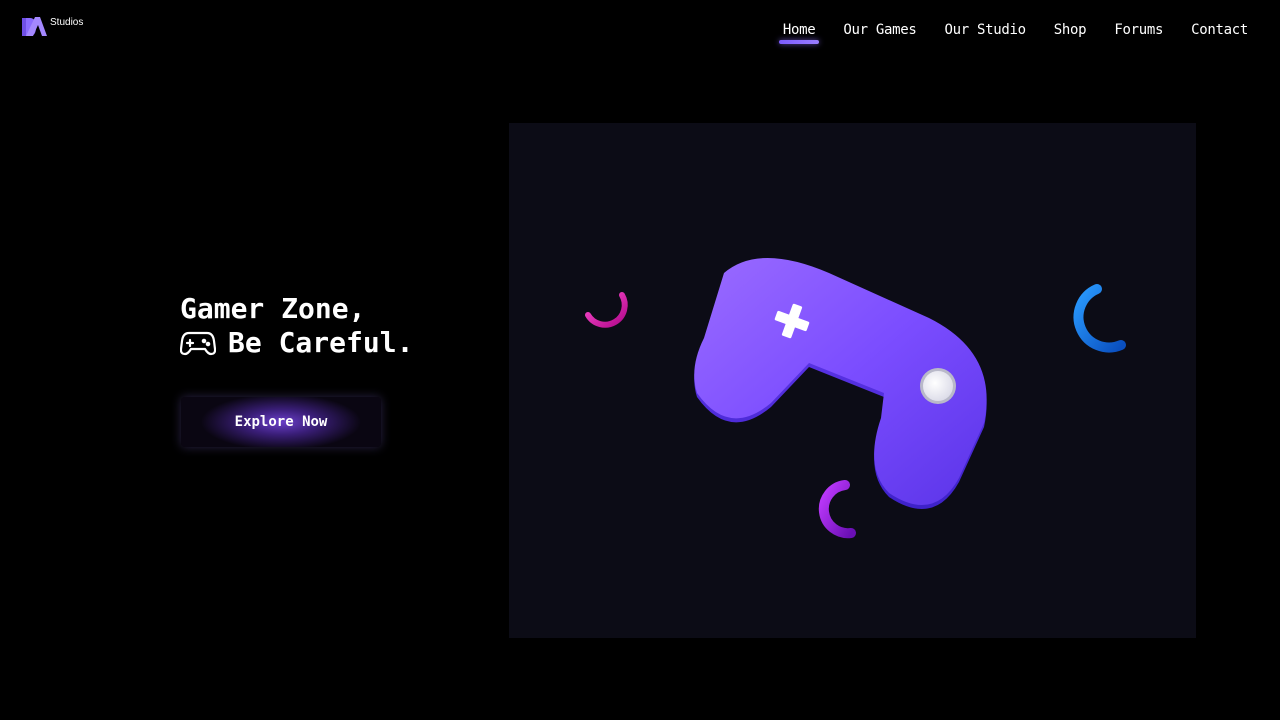 The width and height of the screenshot is (1280, 720). I want to click on hero-line-1: Gamer Zone,, so click(273, 308).